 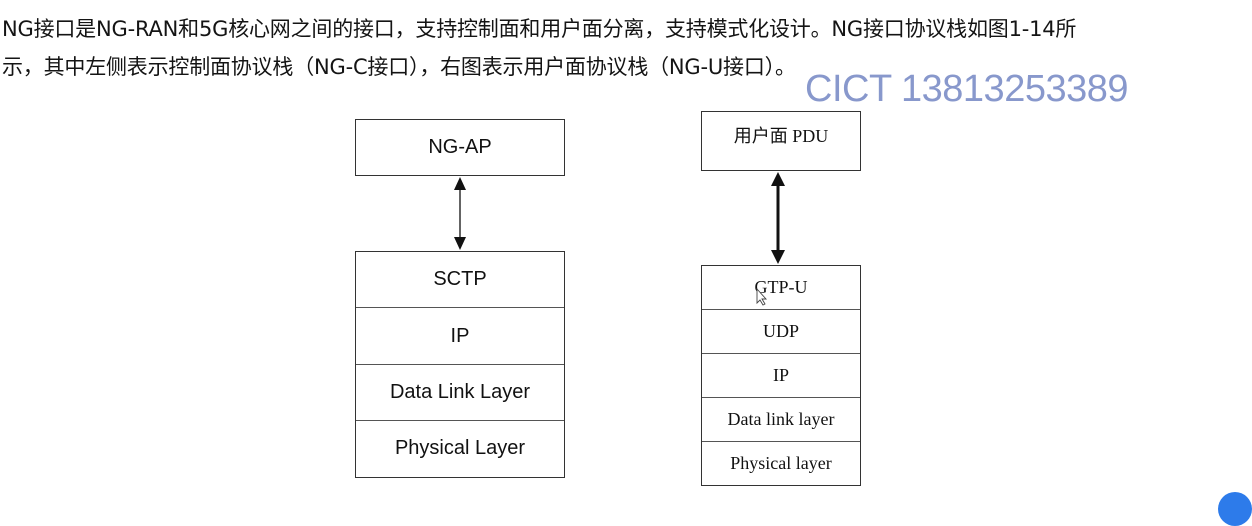 I want to click on control-plane-arrow, so click(x=460, y=213).